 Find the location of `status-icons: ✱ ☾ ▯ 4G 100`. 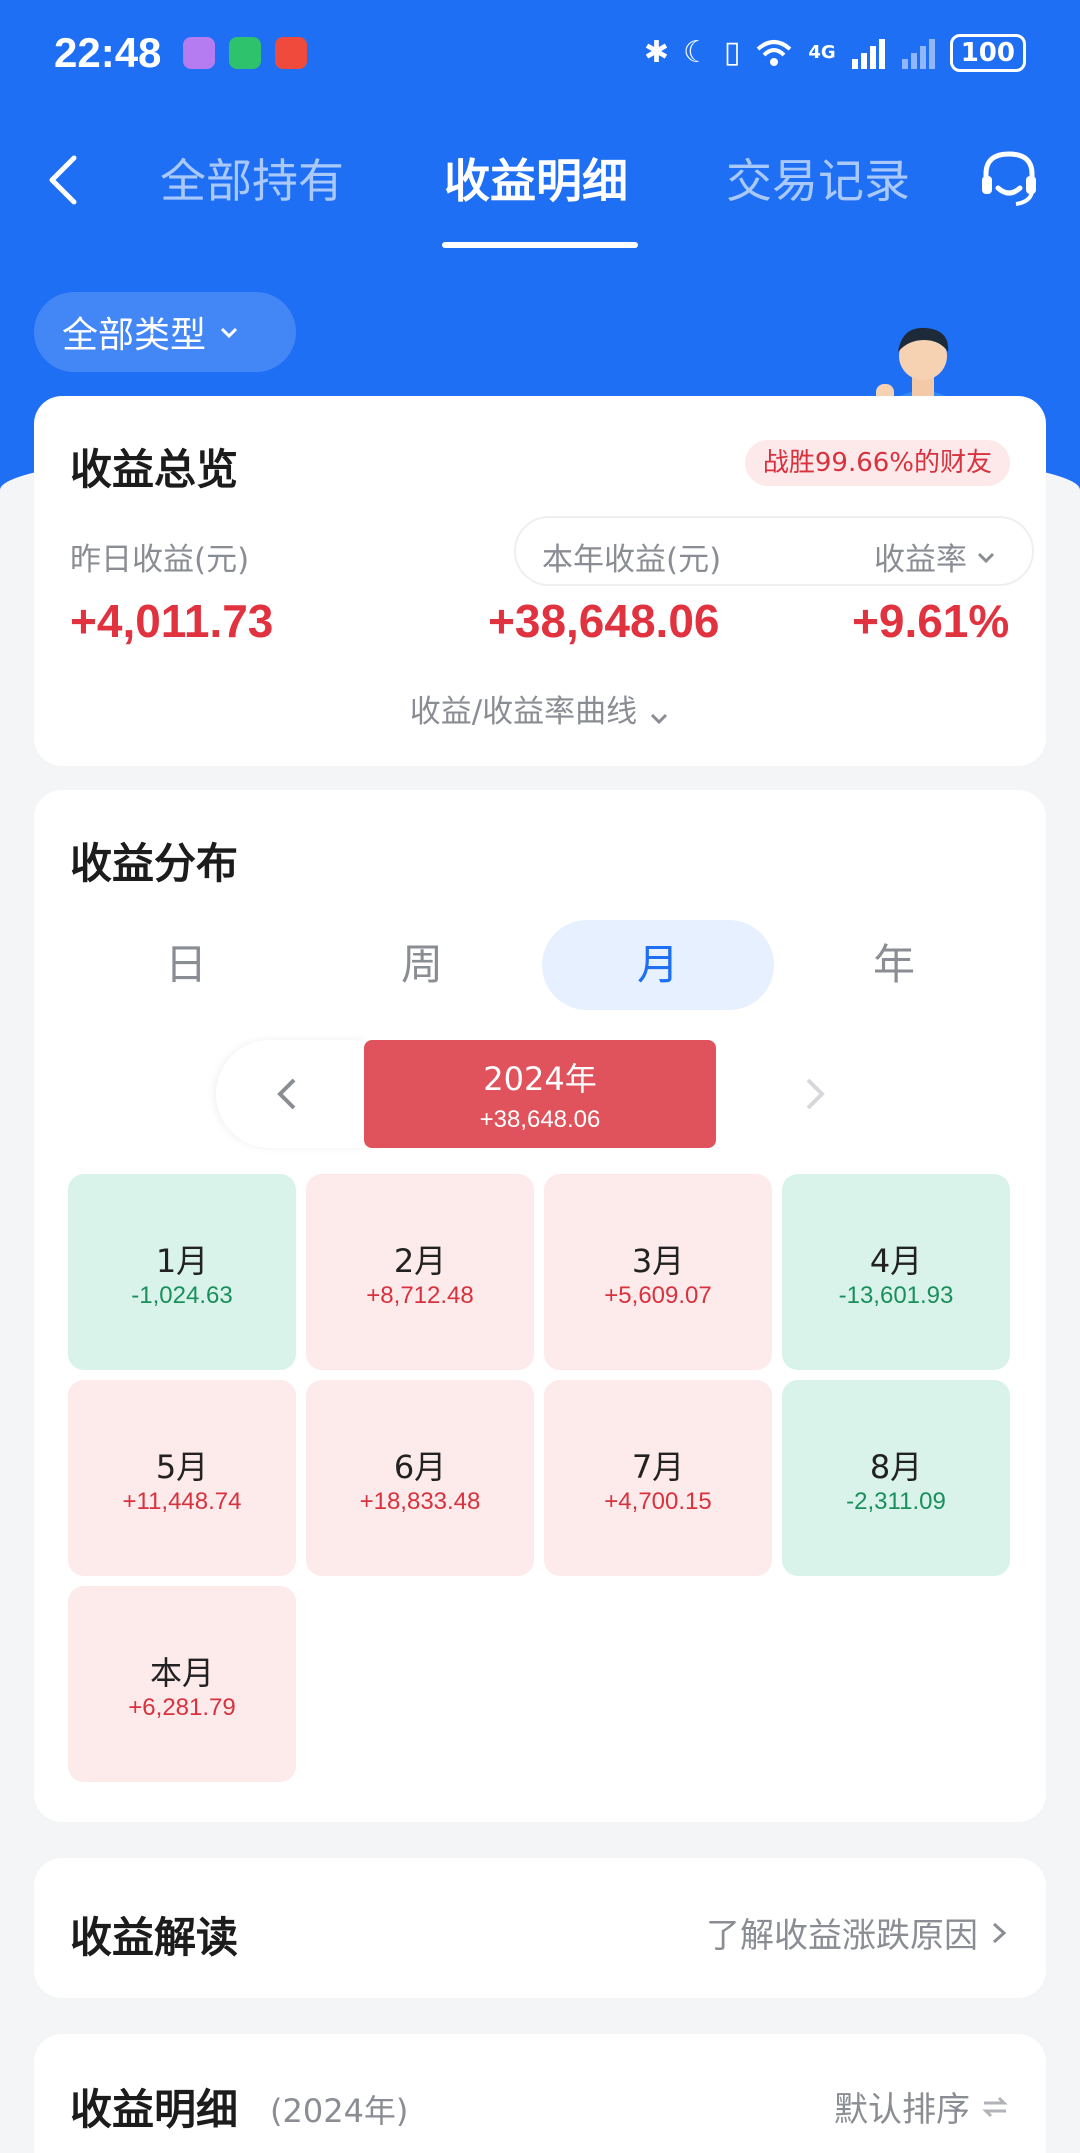

status-icons: ✱ ☾ ▯ 4G 100 is located at coordinates (834, 52).